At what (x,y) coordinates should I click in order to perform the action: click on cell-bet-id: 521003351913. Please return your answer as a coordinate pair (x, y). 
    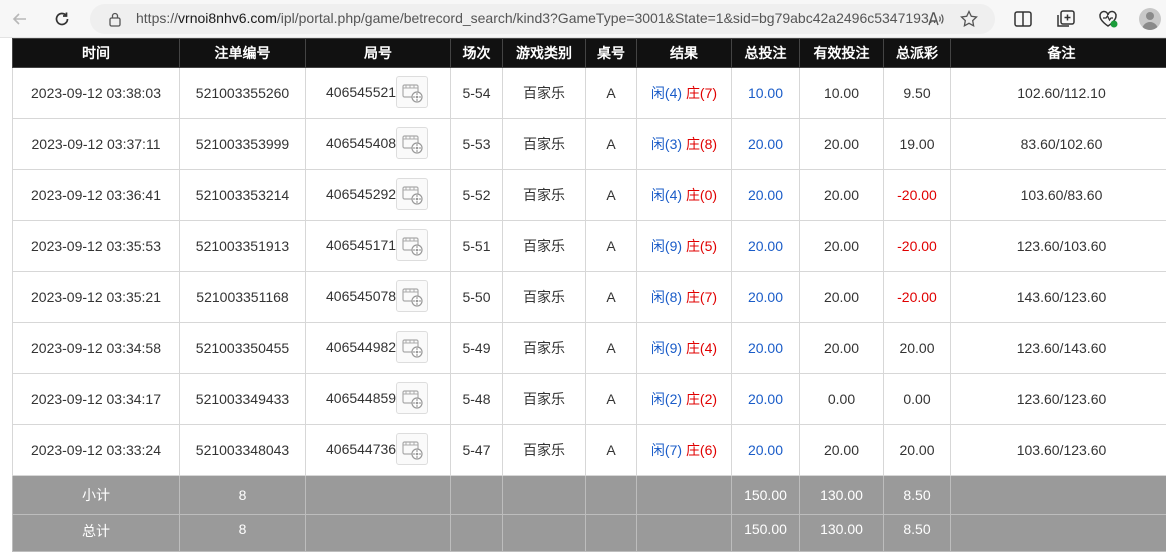
    Looking at the image, I should click on (243, 246).